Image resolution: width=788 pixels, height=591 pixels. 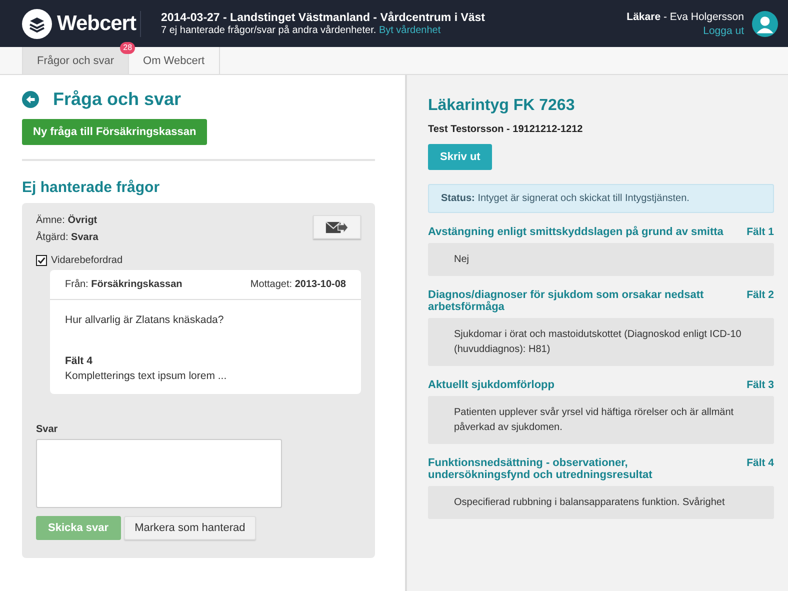 What do you see at coordinates (52, 237) in the screenshot?
I see `action-label: Åtgärd:` at bounding box center [52, 237].